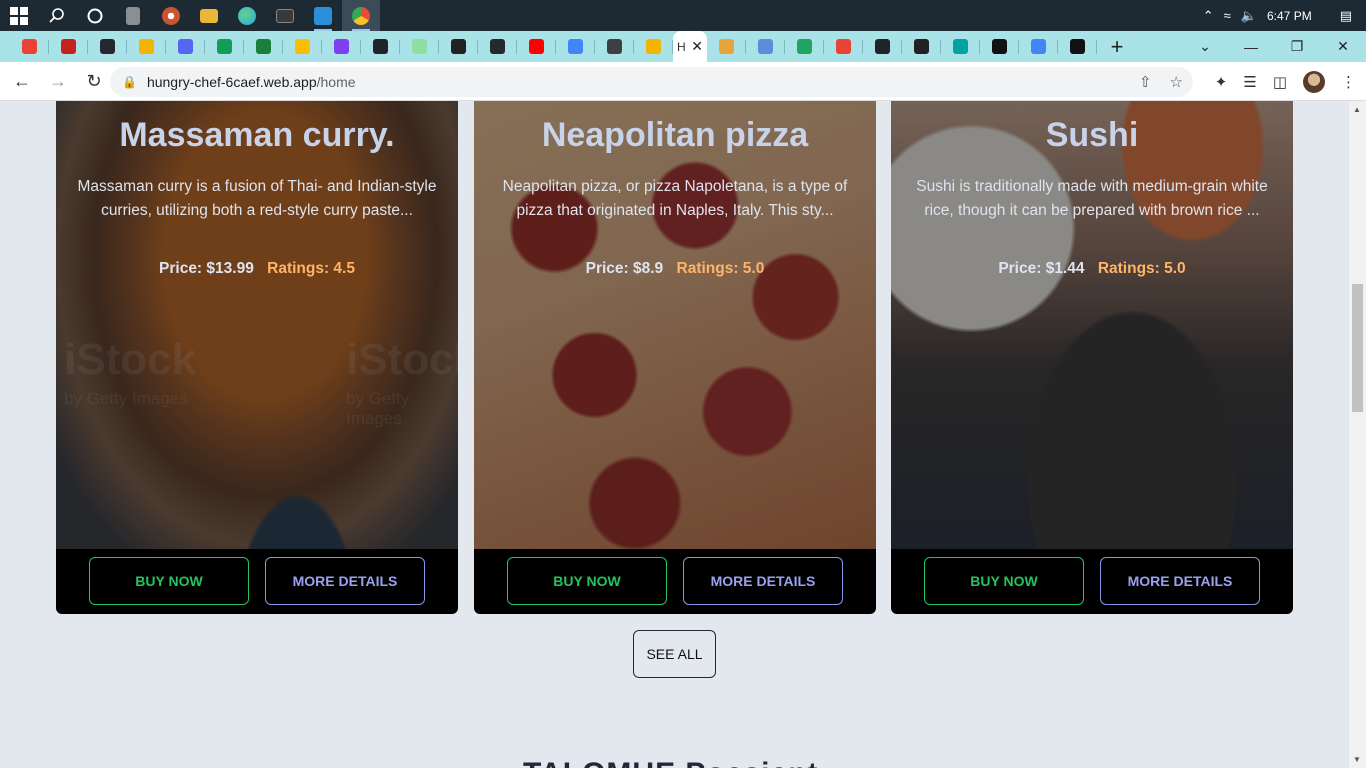  Describe the element at coordinates (247, 15) in the screenshot. I see `edge-icon` at that location.